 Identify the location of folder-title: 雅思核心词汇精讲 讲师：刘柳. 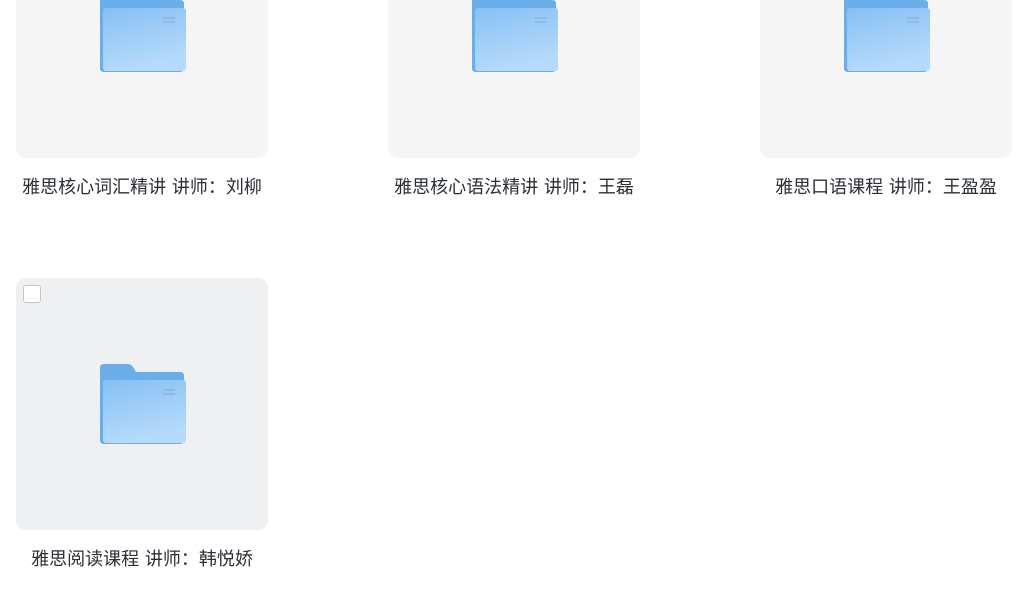
(142, 188).